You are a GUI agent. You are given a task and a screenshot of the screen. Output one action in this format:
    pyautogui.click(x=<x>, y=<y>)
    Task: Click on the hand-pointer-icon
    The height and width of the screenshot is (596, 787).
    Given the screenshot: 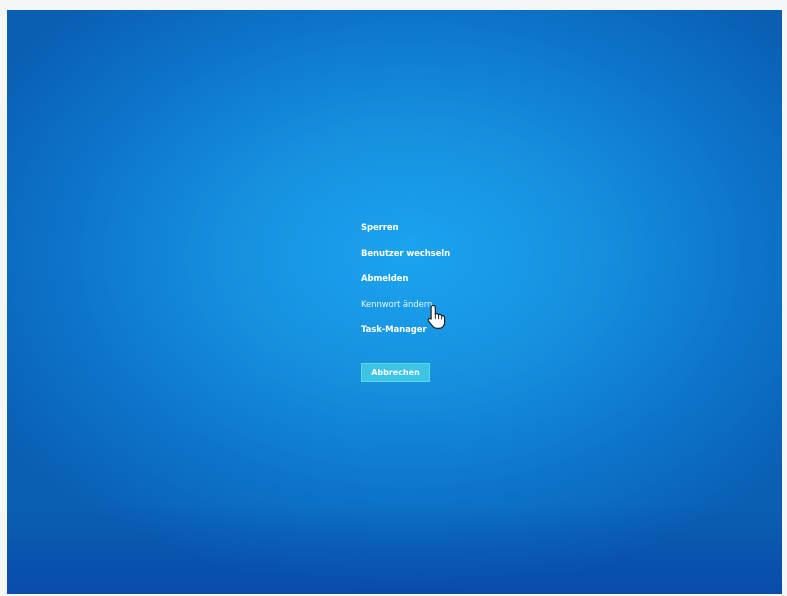 What is the action you would take?
    pyautogui.click(x=436, y=316)
    